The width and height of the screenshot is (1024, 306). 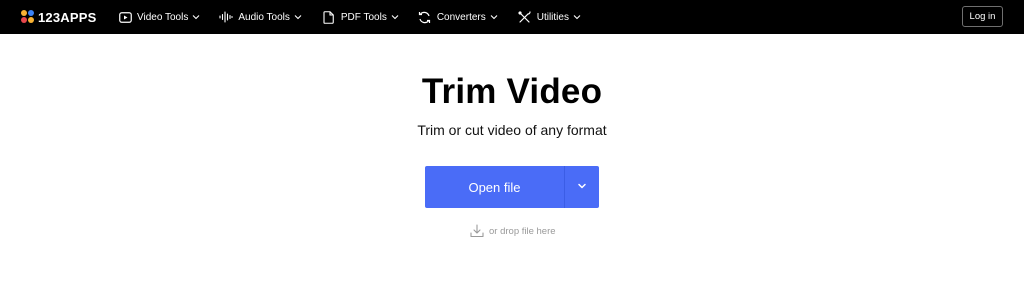 I want to click on nav-item-utilities: Utilities, so click(x=549, y=17).